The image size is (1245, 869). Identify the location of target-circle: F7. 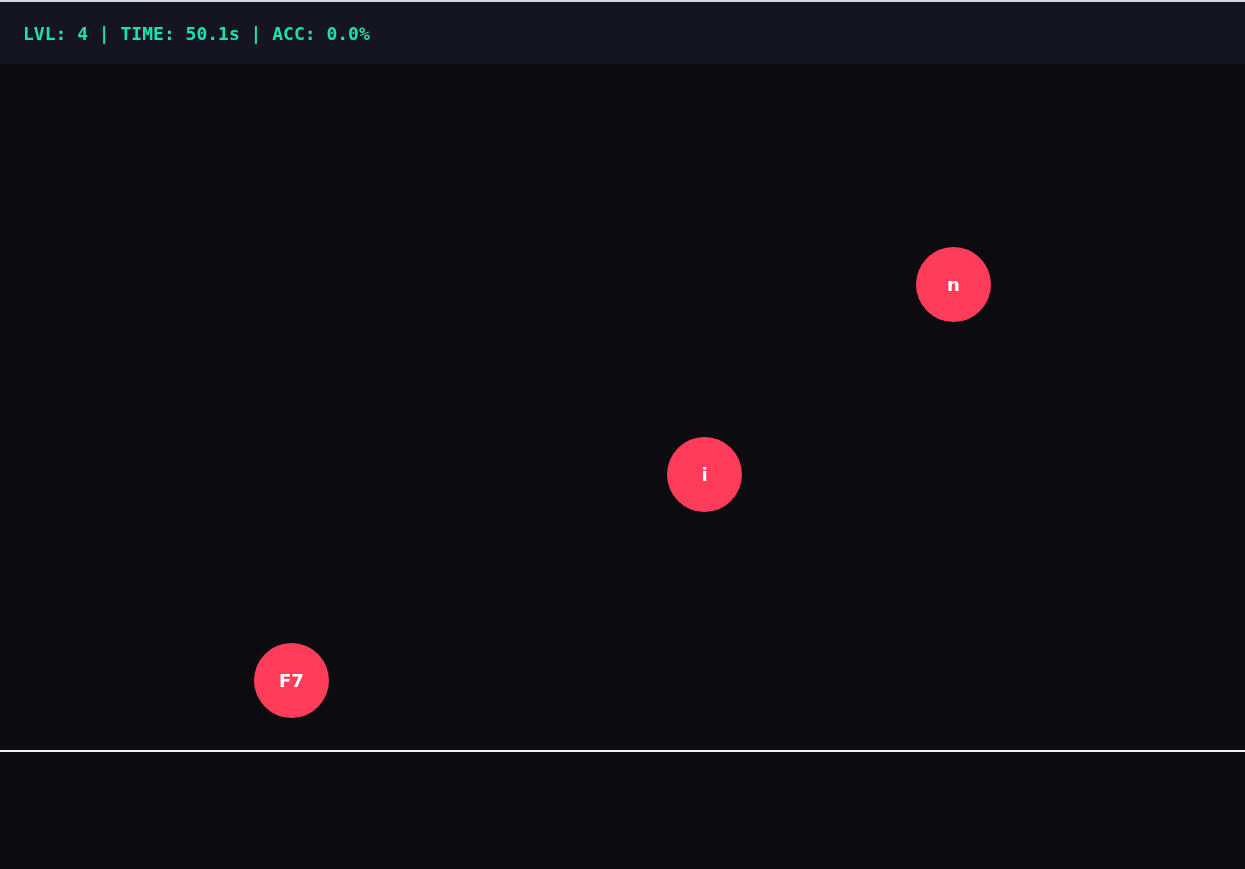
(291, 680).